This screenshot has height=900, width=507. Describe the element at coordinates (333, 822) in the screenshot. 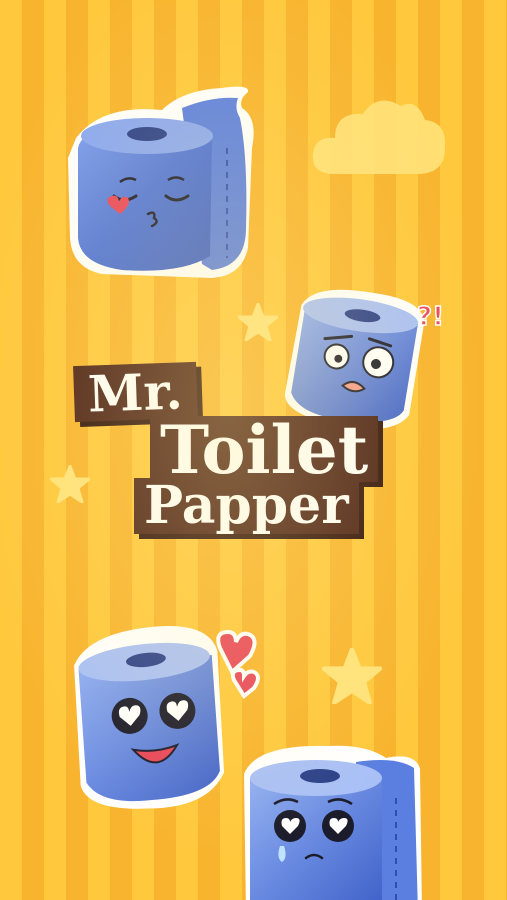

I see `toilet-roll-teary-icon` at that location.